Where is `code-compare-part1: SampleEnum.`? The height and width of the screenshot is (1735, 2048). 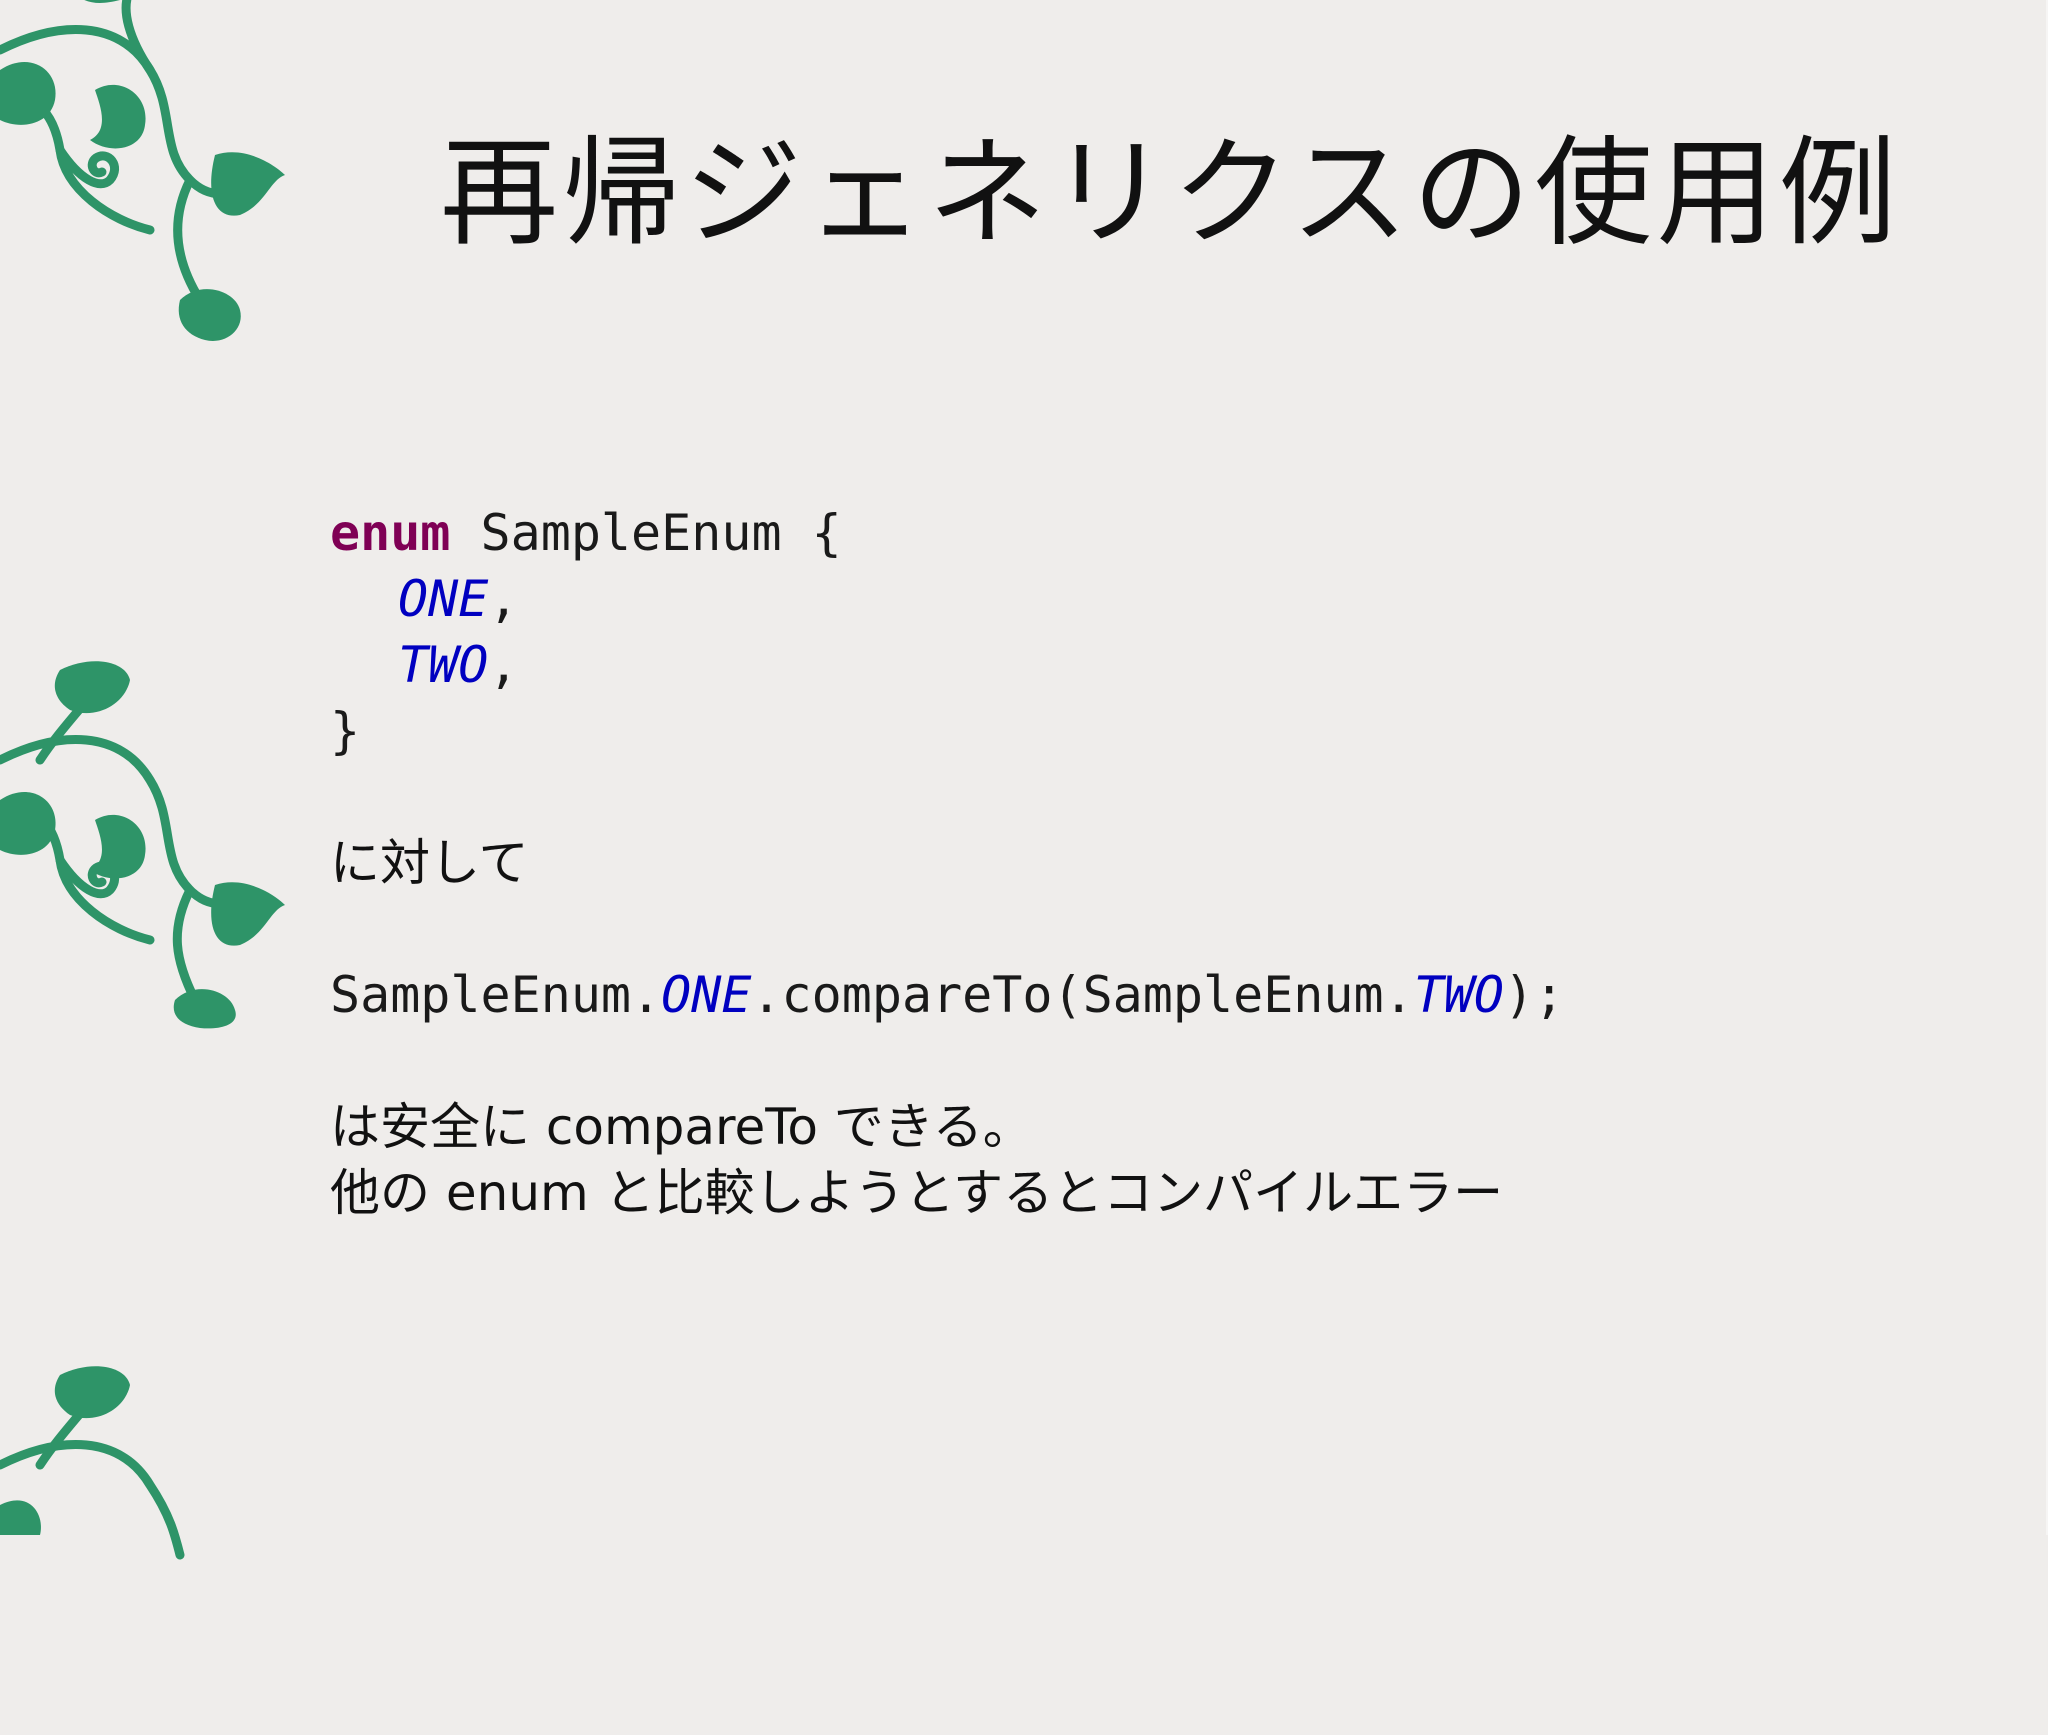 code-compare-part1: SampleEnum. is located at coordinates (496, 995).